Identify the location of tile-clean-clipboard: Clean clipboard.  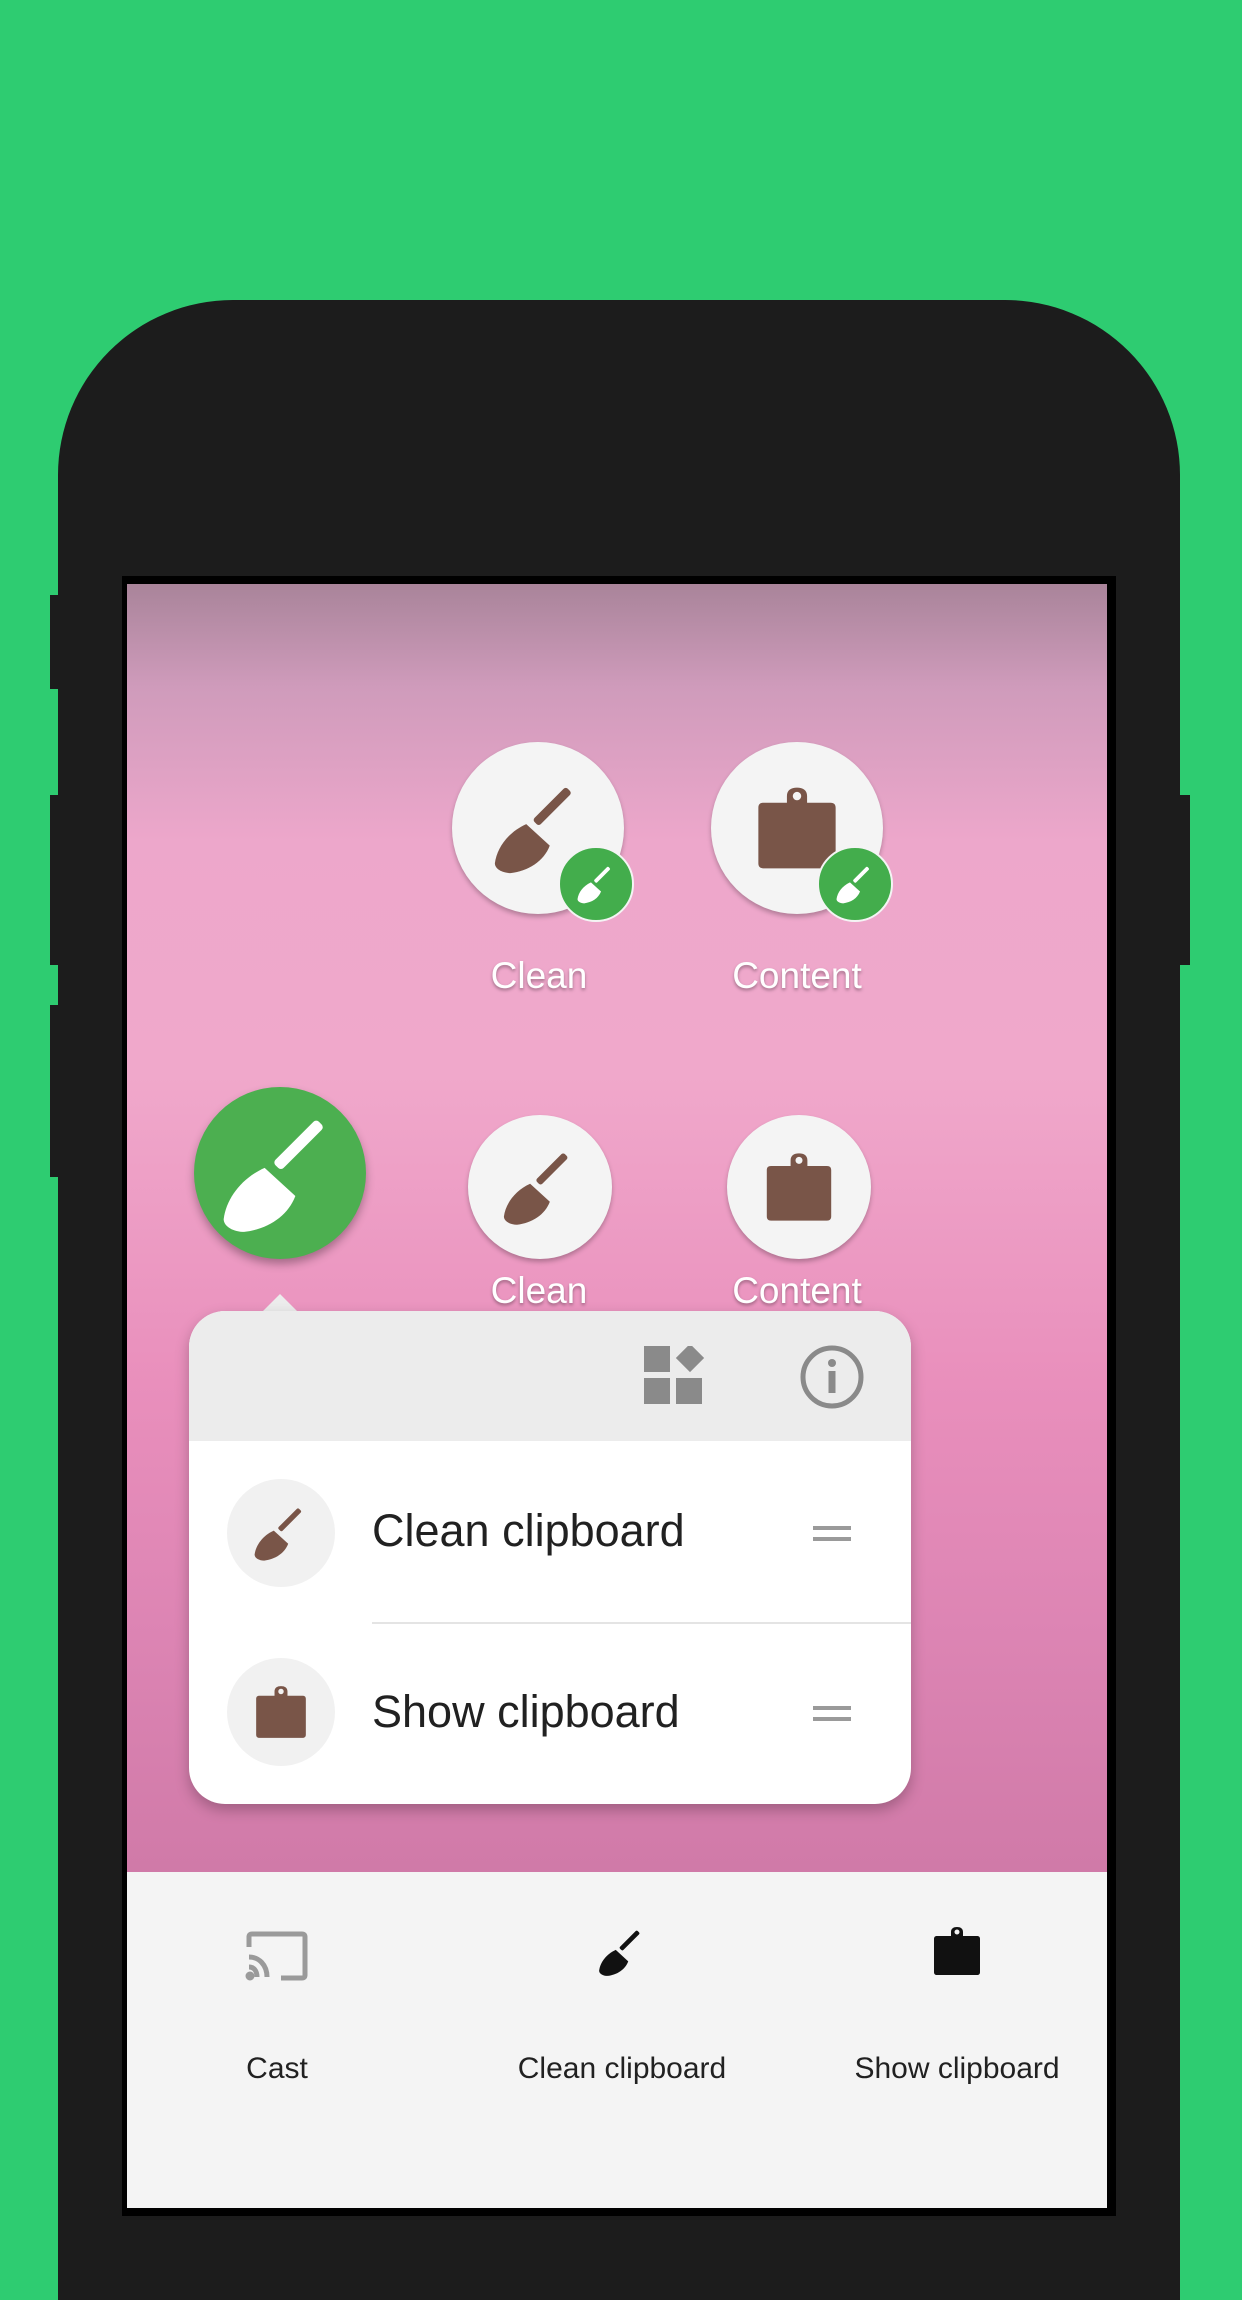
(622, 1987).